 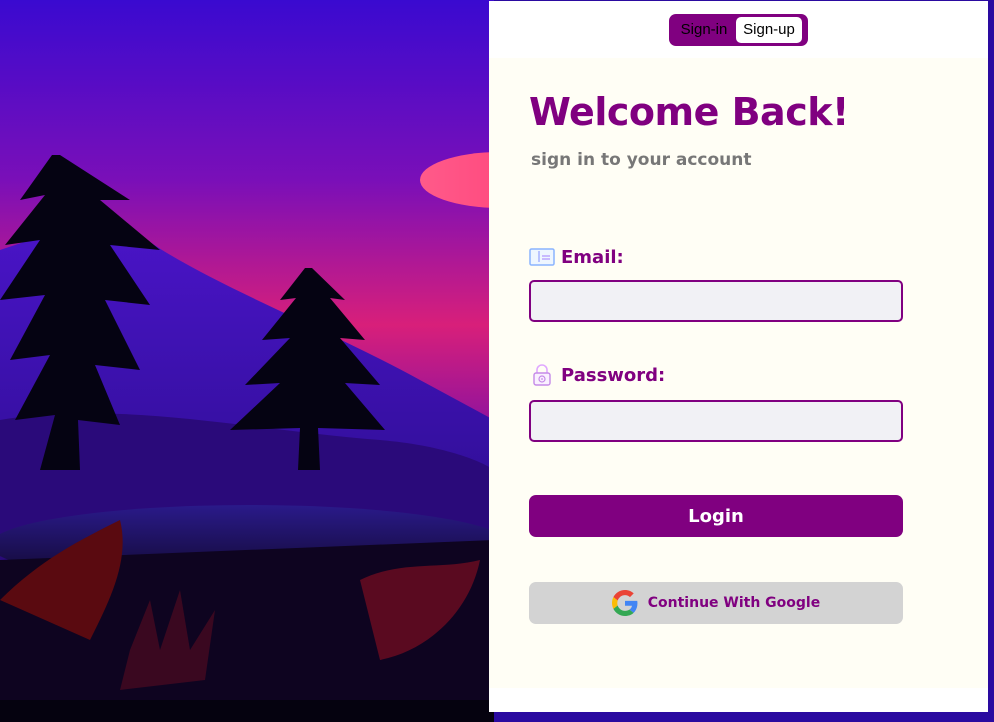 I want to click on page-subtitle: sign in to your account, so click(x=641, y=160).